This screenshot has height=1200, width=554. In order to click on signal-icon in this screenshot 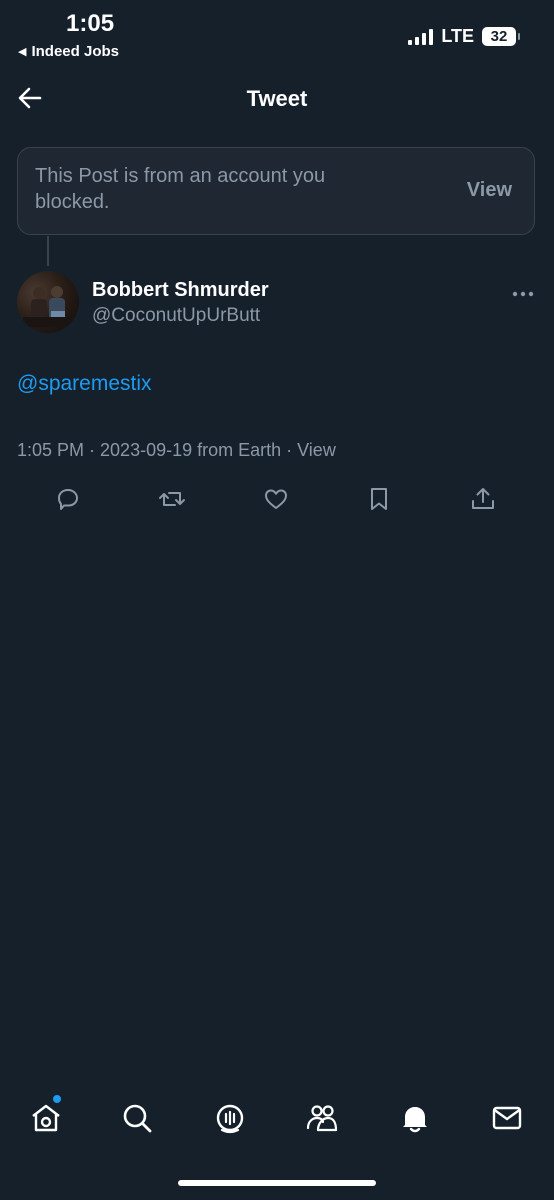, I will do `click(421, 36)`.